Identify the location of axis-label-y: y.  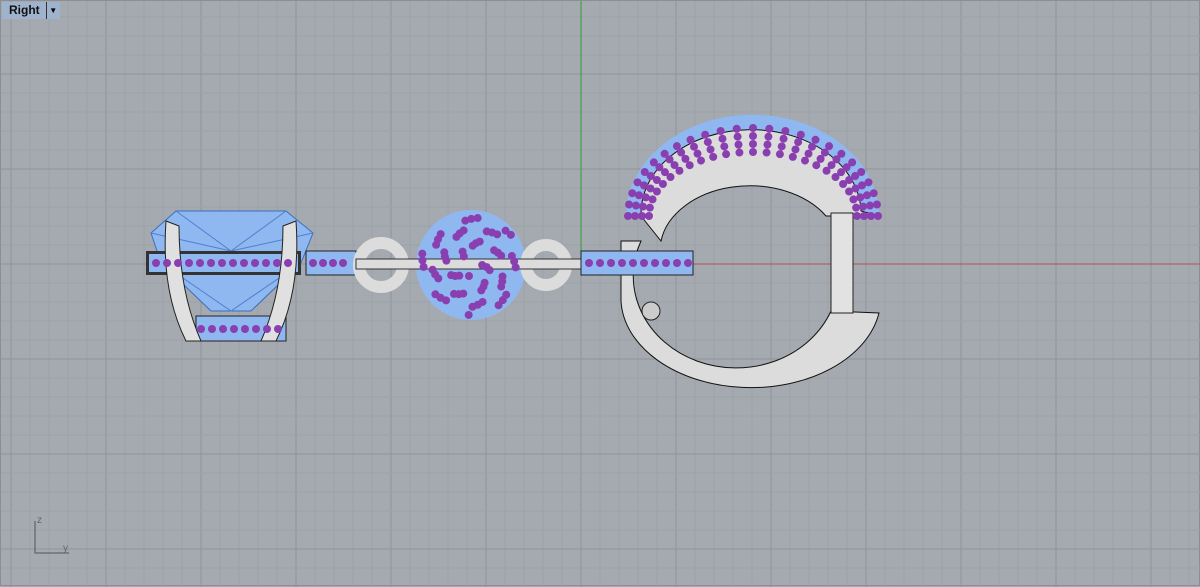
(65, 548).